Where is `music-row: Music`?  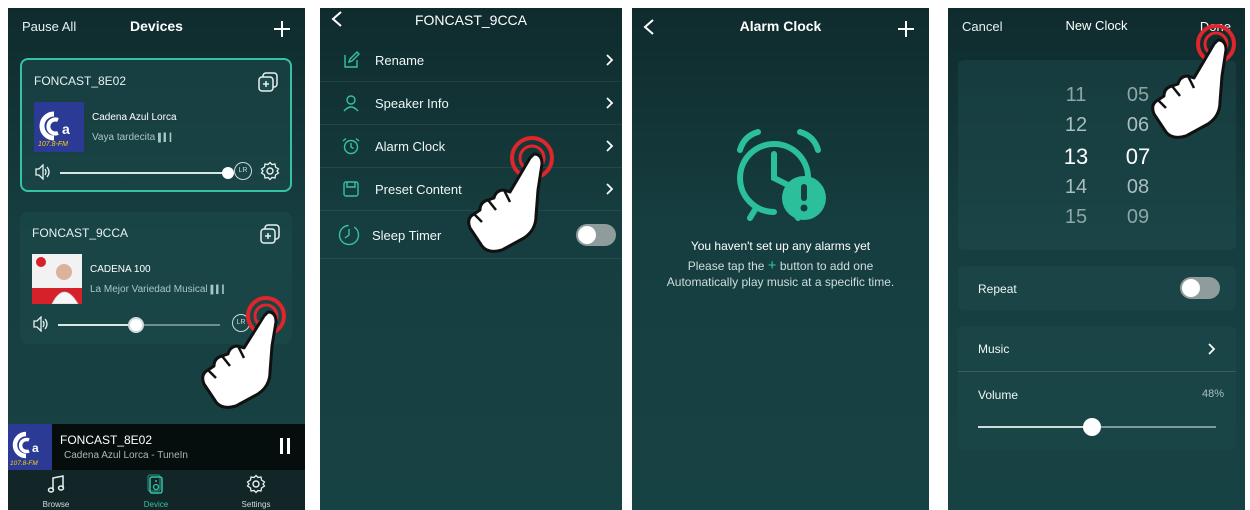
music-row: Music is located at coordinates (1097, 349).